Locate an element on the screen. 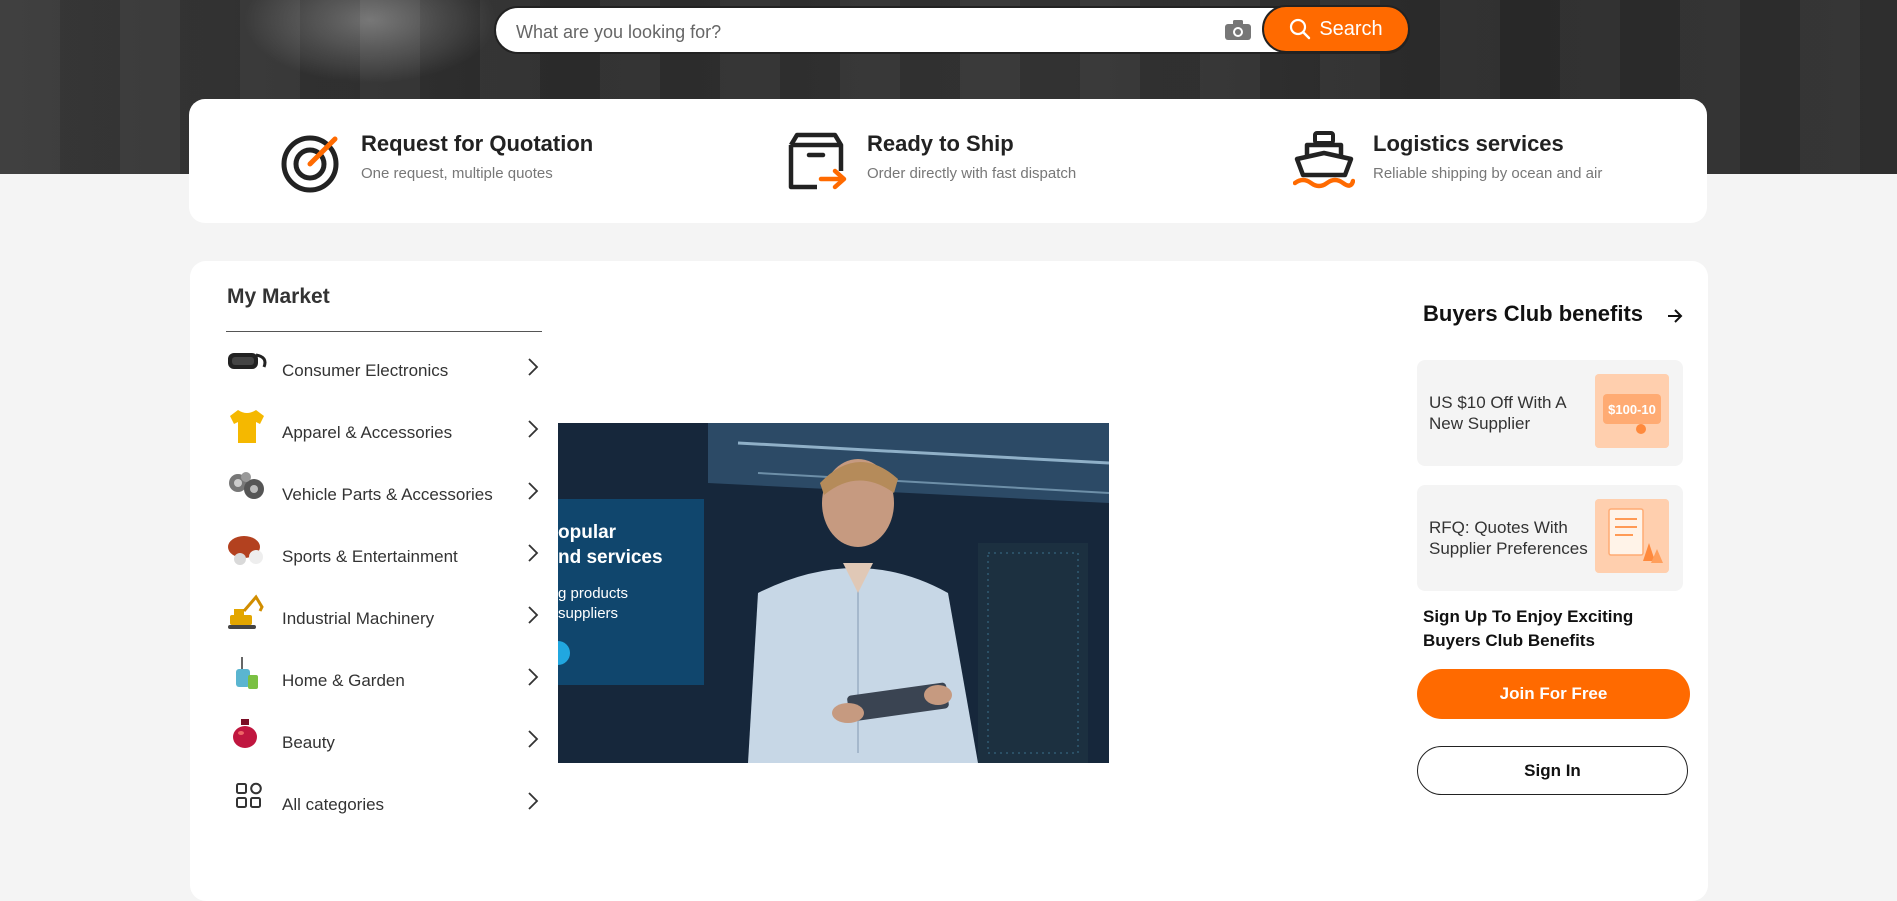  perfume-icon is located at coordinates (245, 733).